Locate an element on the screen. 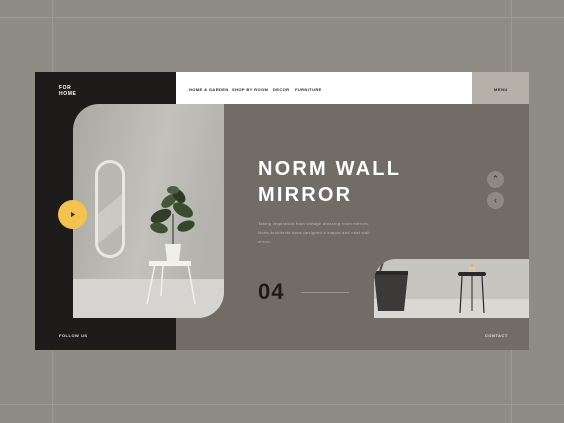 This screenshot has width=564, height=423. title-line-2: MIRROR is located at coordinates (305, 195).